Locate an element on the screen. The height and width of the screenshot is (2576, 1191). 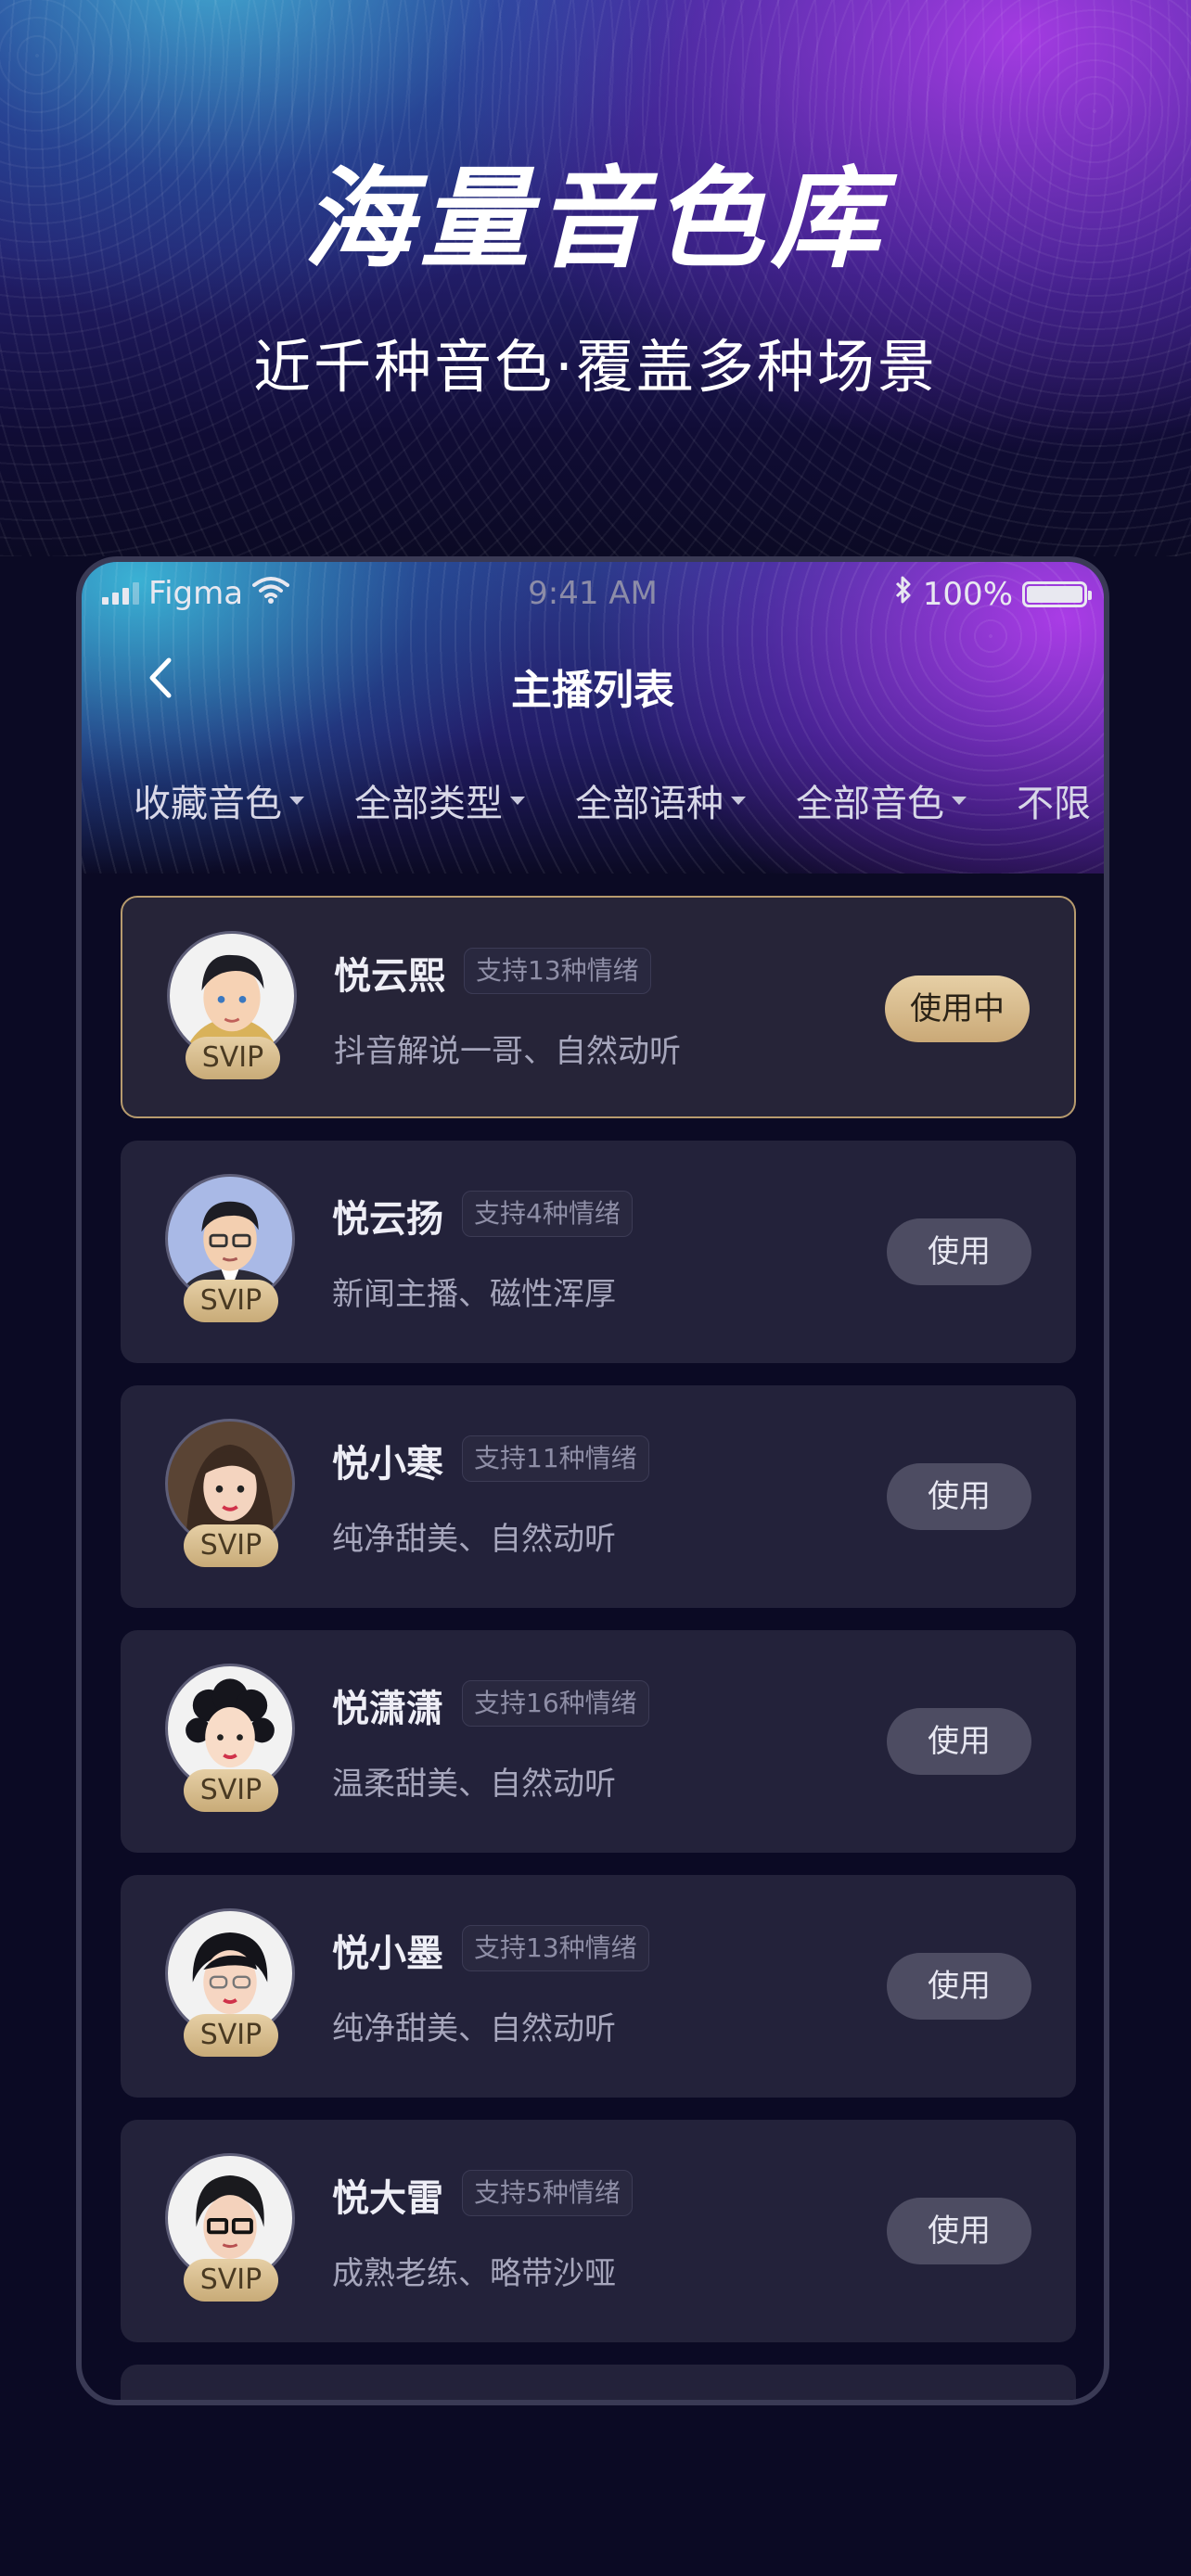
in-use-button: 使用中 is located at coordinates (958, 1009).